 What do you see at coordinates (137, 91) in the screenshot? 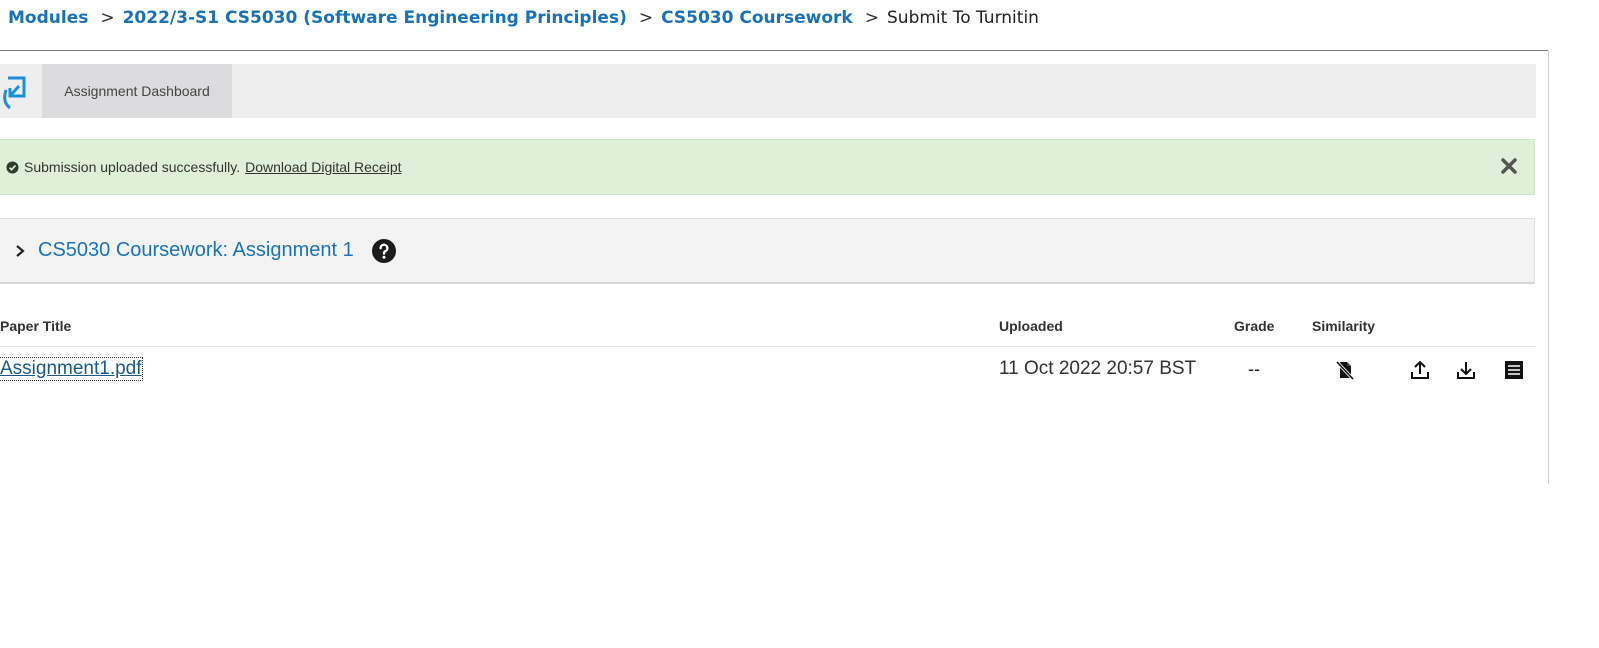
I see `tab-assignment-dashboard: Assignment Dashboard` at bounding box center [137, 91].